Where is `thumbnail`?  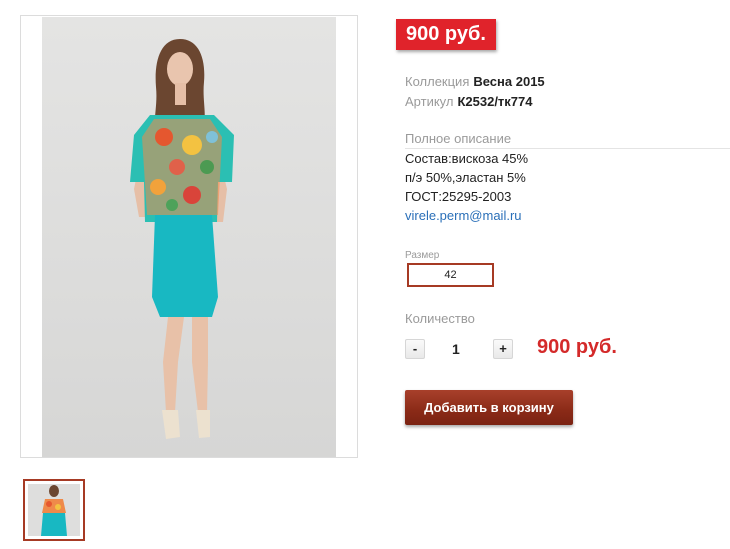
thumbnail is located at coordinates (54, 510).